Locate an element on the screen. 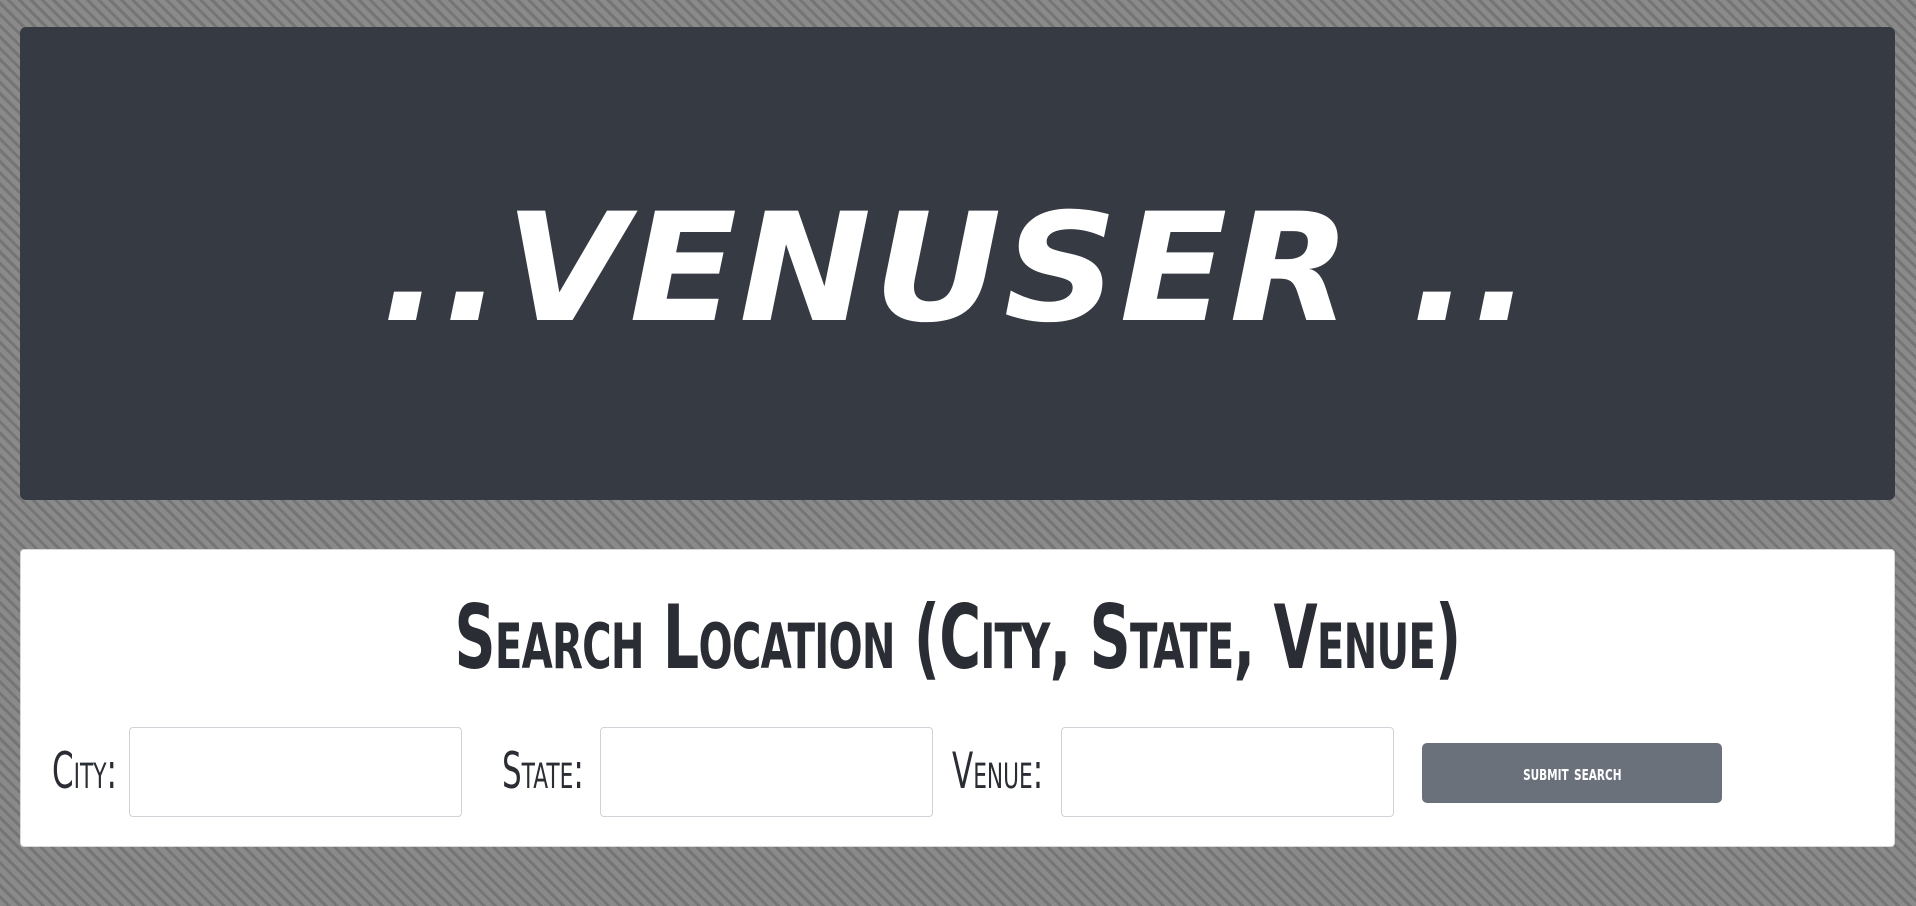 This screenshot has height=906, width=1916. state-input is located at coordinates (766, 772).